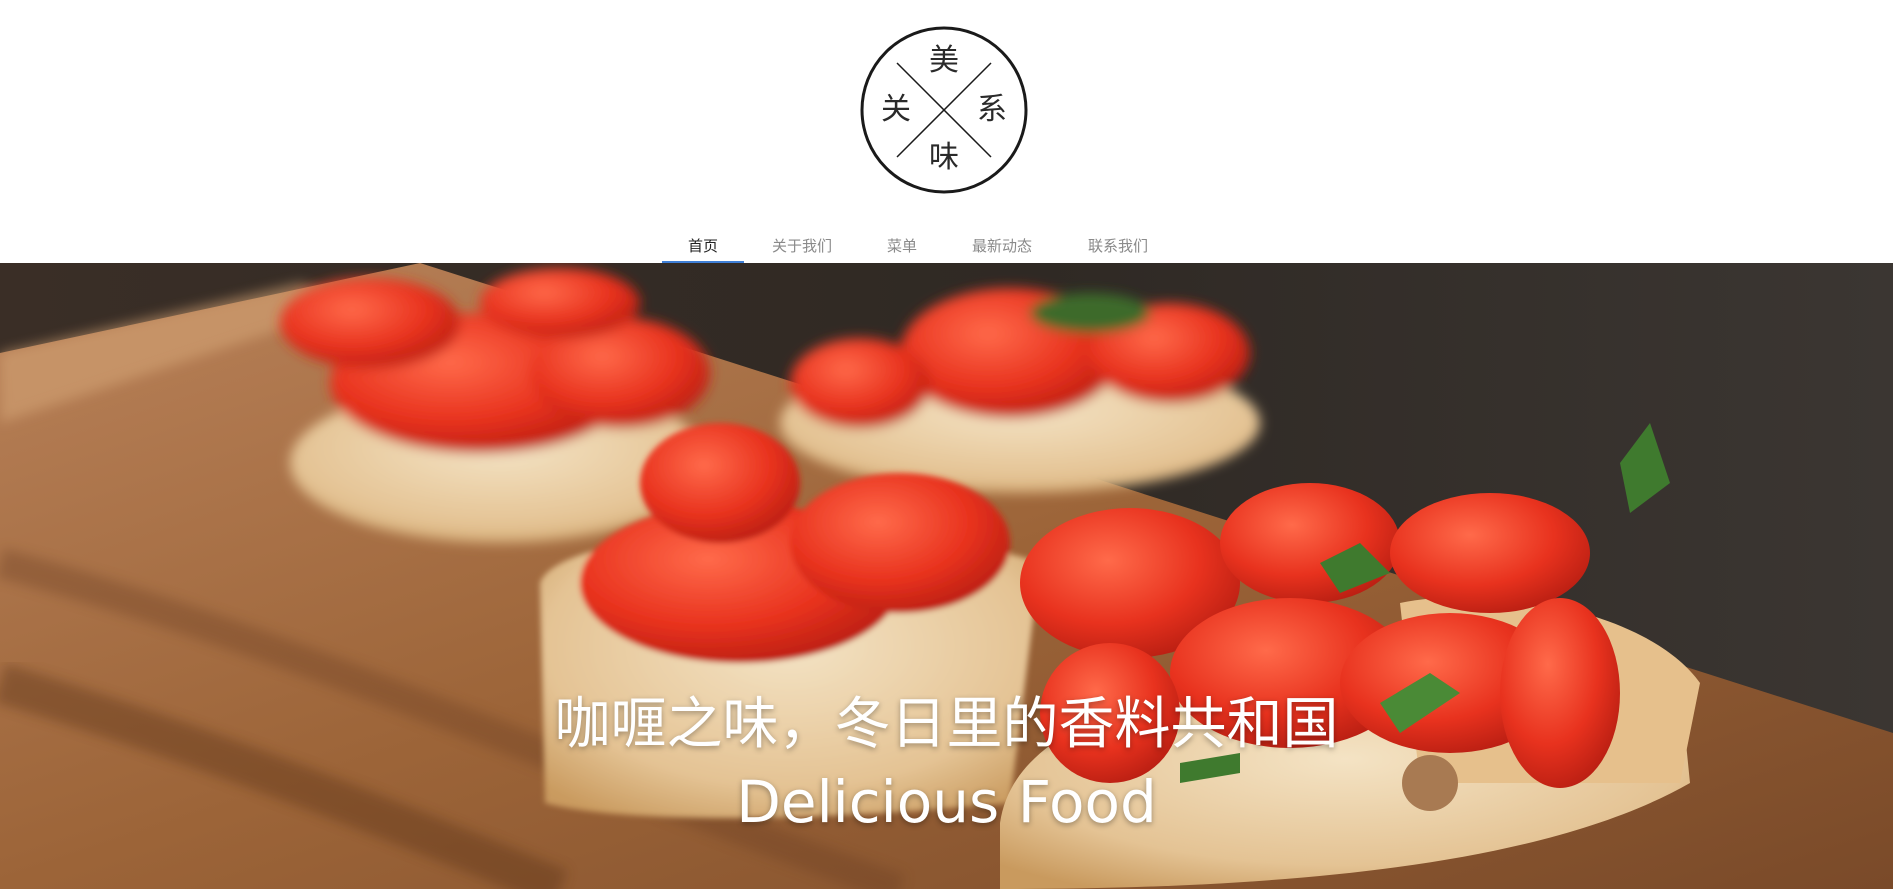 Image resolution: width=1893 pixels, height=889 pixels. I want to click on nav-item-label: 首页, so click(702, 246).